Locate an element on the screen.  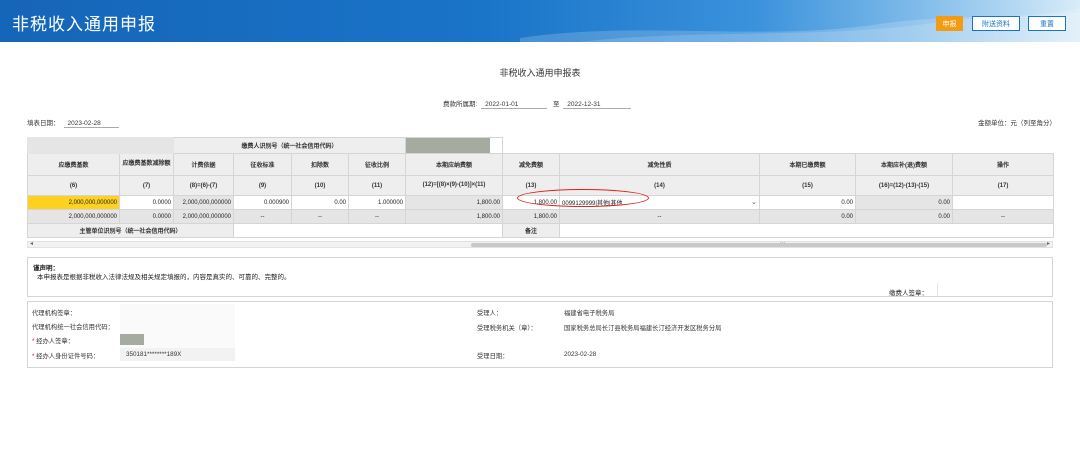
period-to-label: 至 is located at coordinates (556, 104).